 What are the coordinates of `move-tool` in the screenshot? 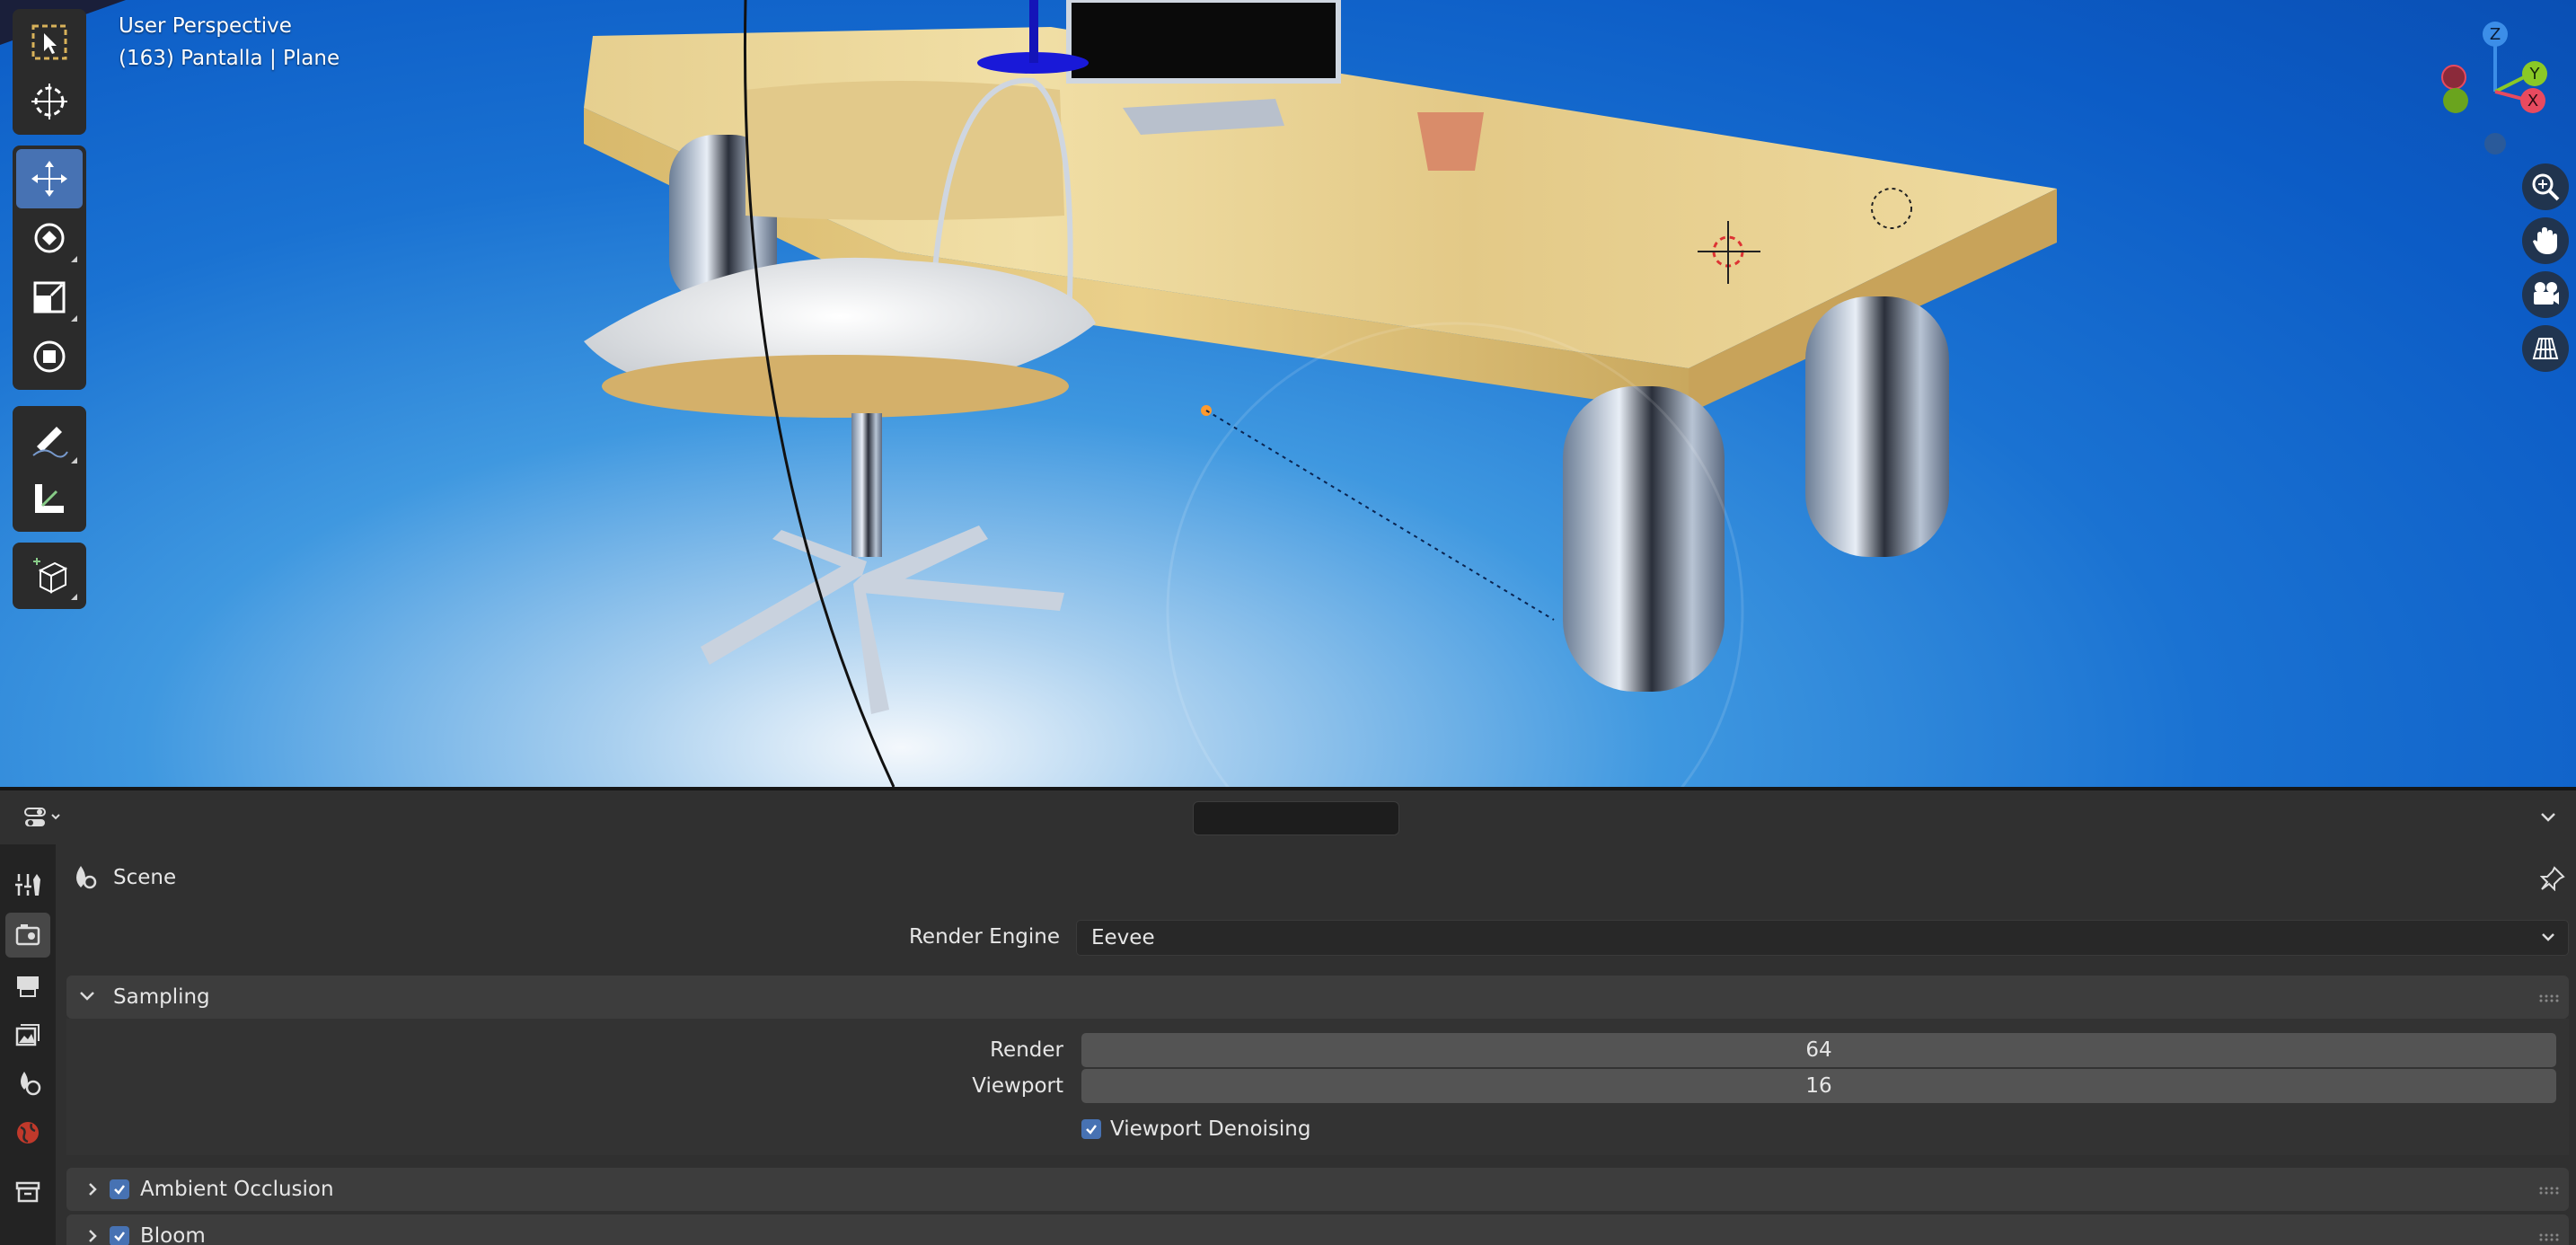 It's located at (49, 178).